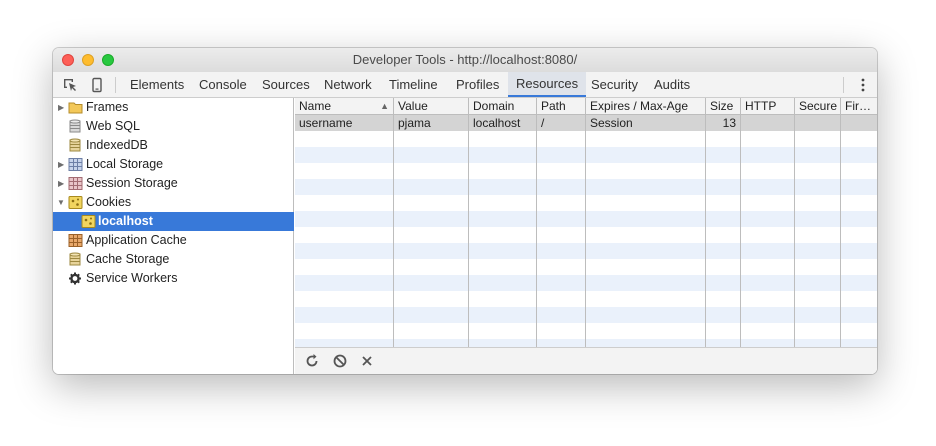  Describe the element at coordinates (125, 221) in the screenshot. I see `sidebar-item-label: localhost` at that location.